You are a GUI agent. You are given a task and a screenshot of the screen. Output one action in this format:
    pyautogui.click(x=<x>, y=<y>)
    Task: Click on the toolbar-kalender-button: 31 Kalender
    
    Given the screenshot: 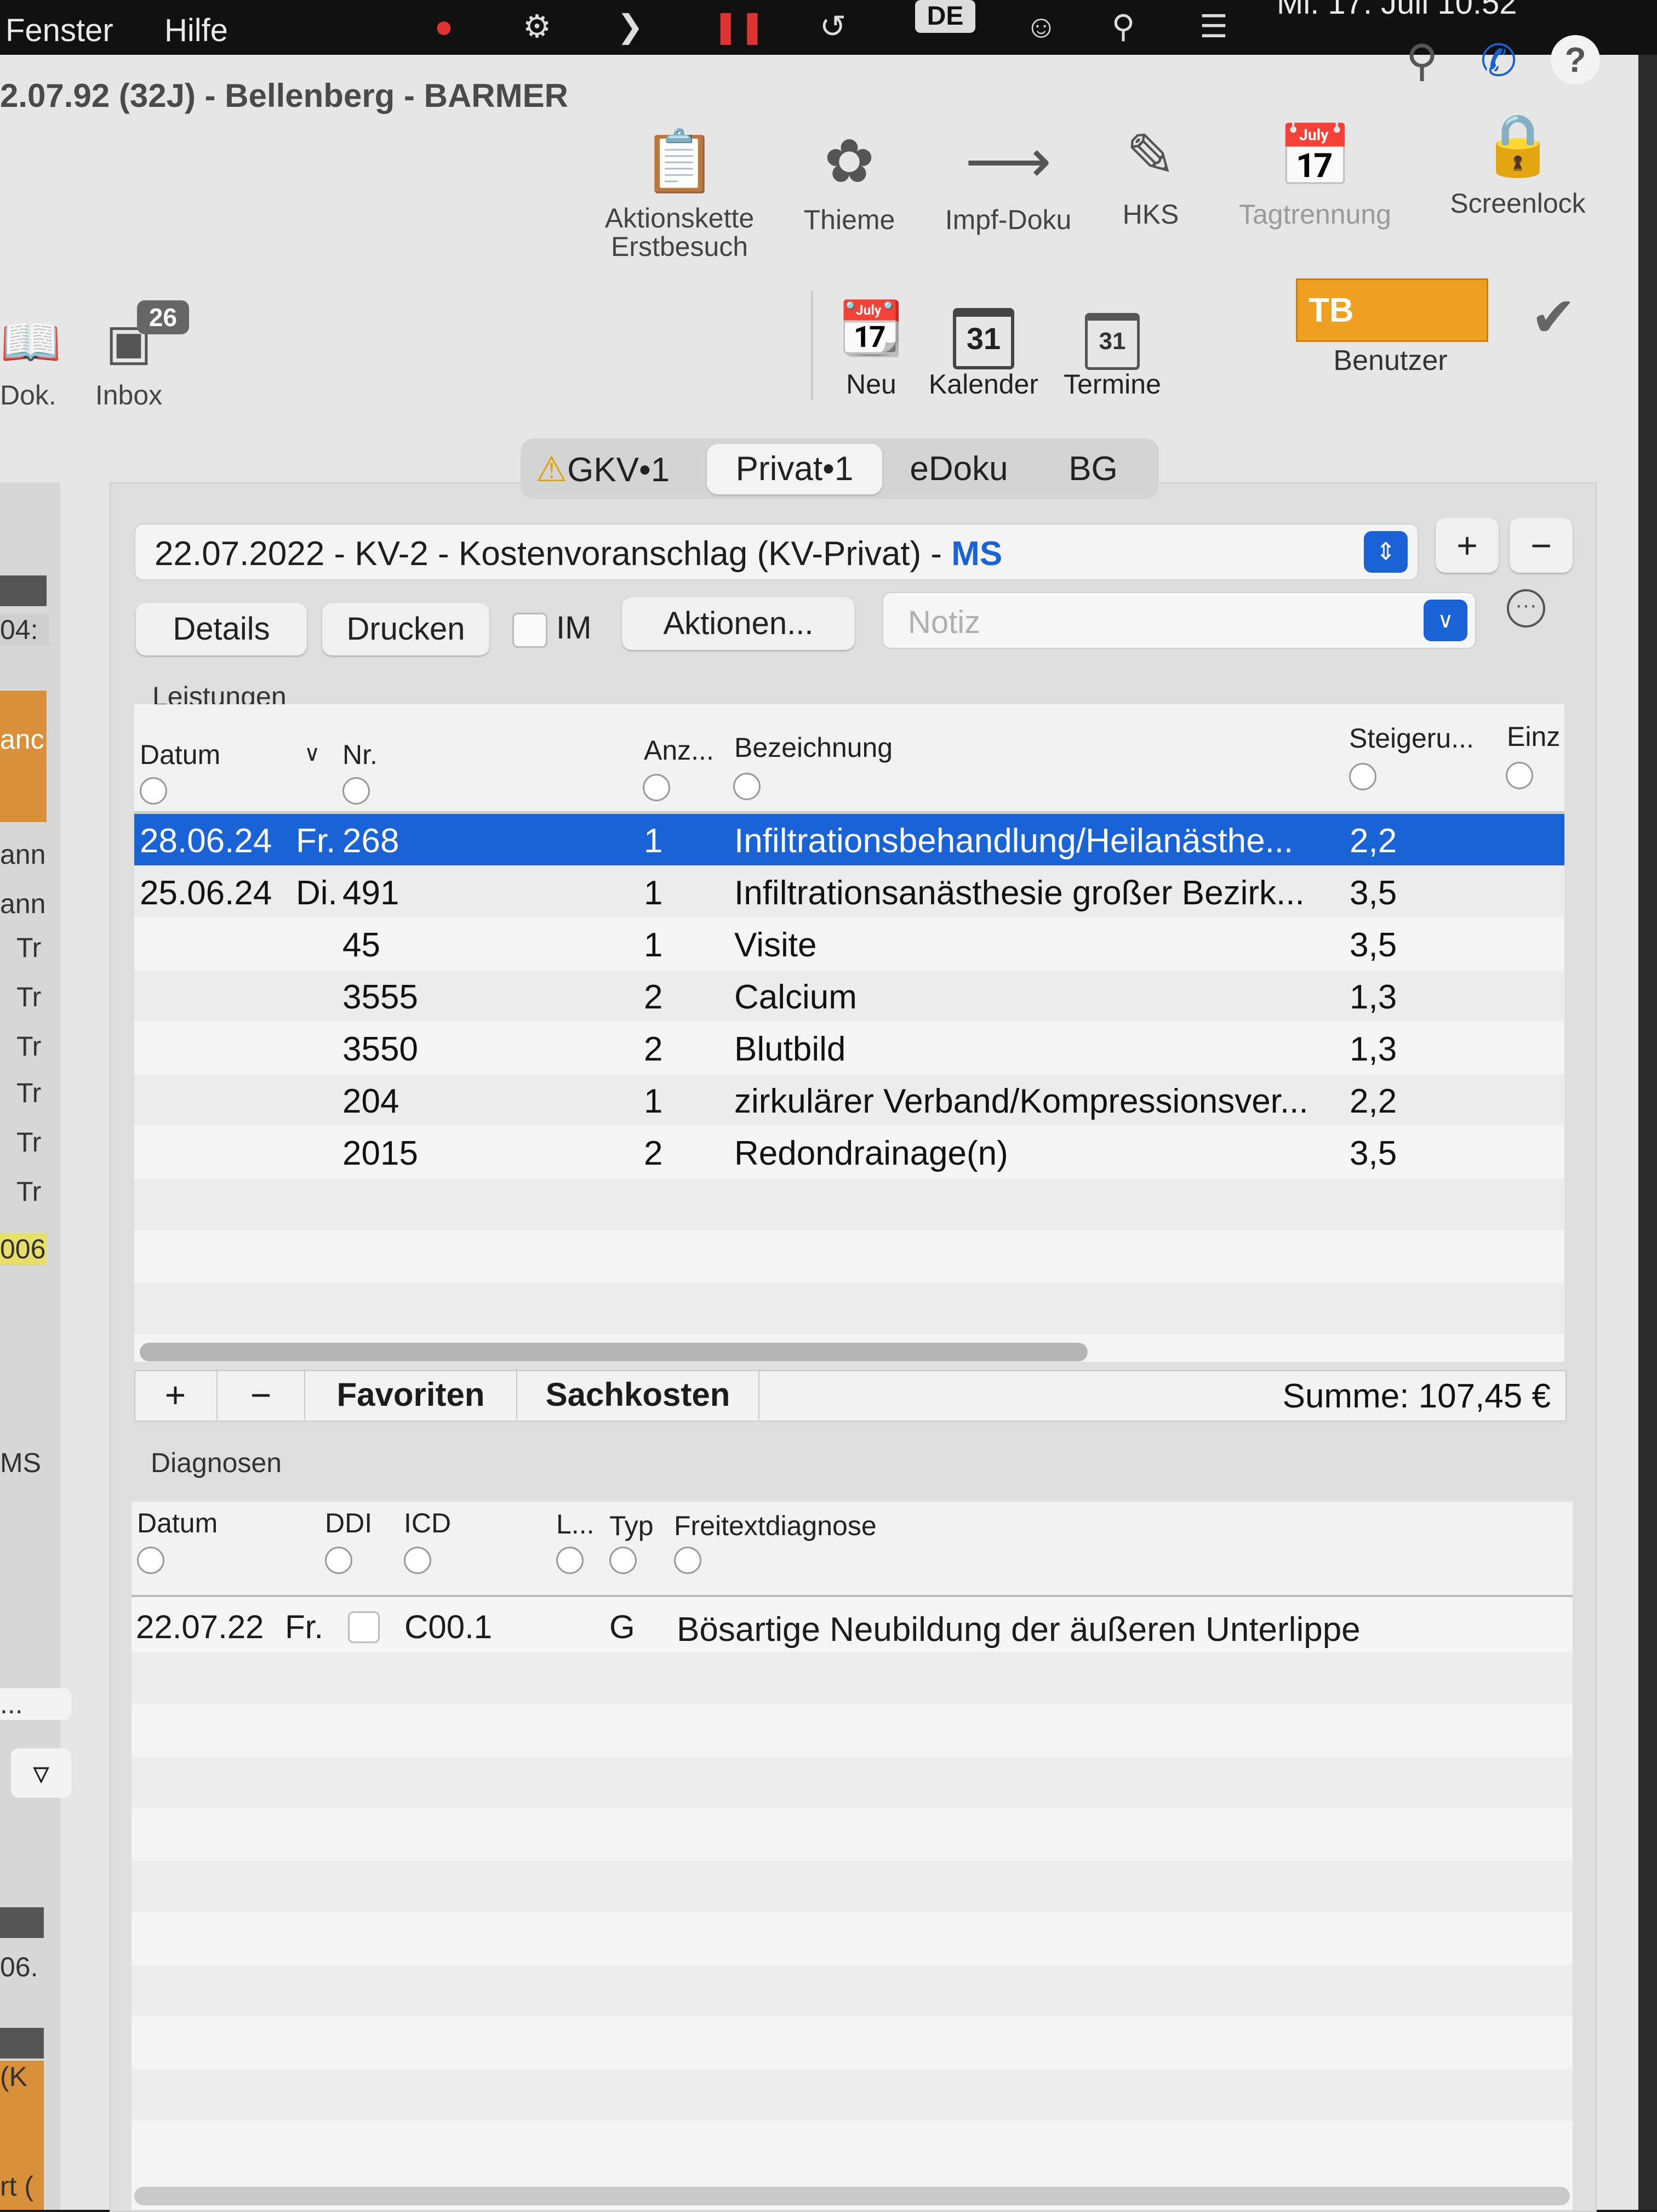 What is the action you would take?
    pyautogui.click(x=983, y=348)
    